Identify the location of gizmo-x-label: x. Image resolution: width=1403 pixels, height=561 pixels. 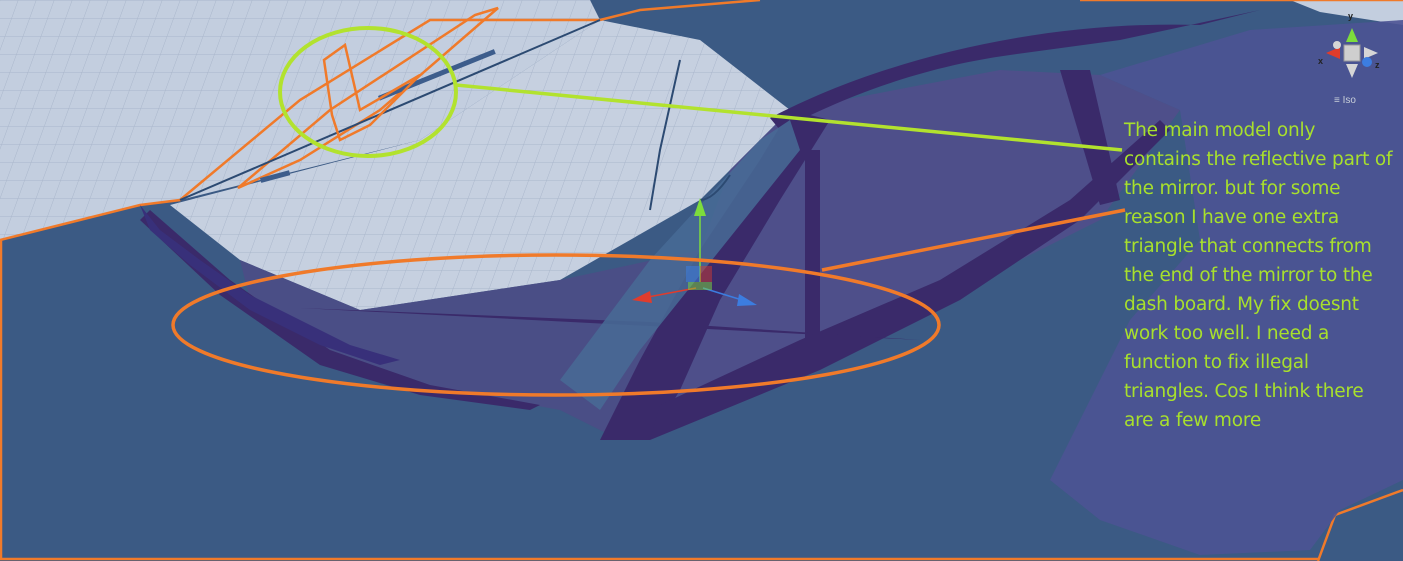
(1321, 61).